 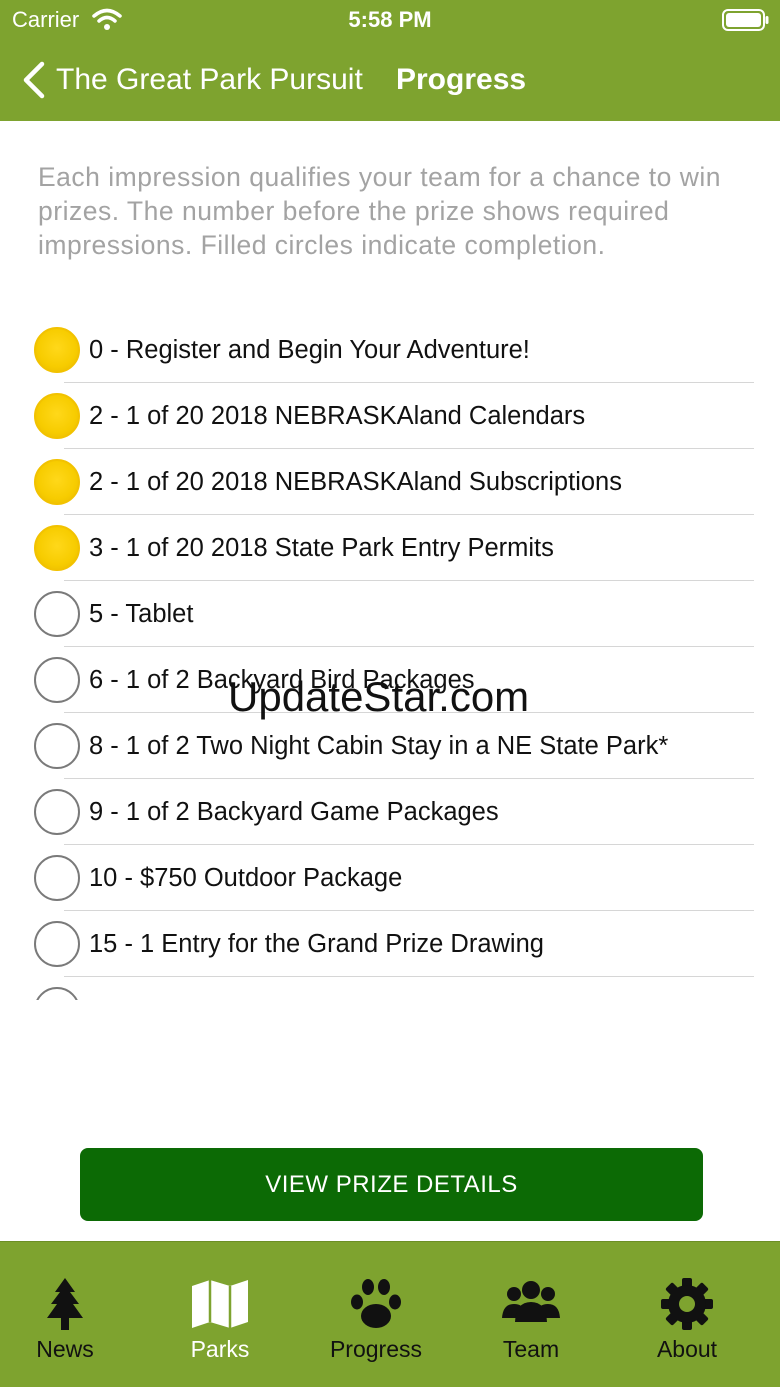 What do you see at coordinates (390, 80) in the screenshot?
I see `navigation-bar: The Great Park Pursuit Progress` at bounding box center [390, 80].